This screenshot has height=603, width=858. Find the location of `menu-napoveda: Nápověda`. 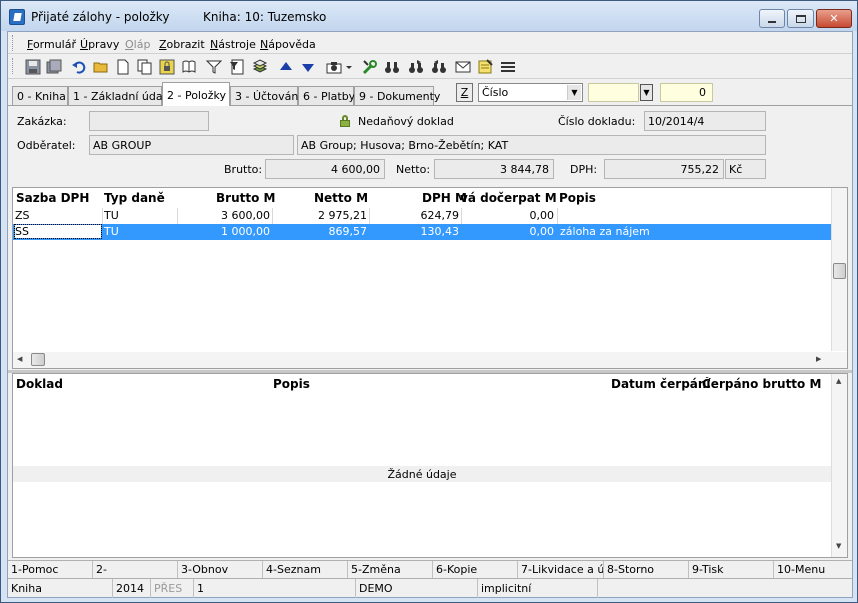

menu-napoveda: Nápověda is located at coordinates (288, 44).